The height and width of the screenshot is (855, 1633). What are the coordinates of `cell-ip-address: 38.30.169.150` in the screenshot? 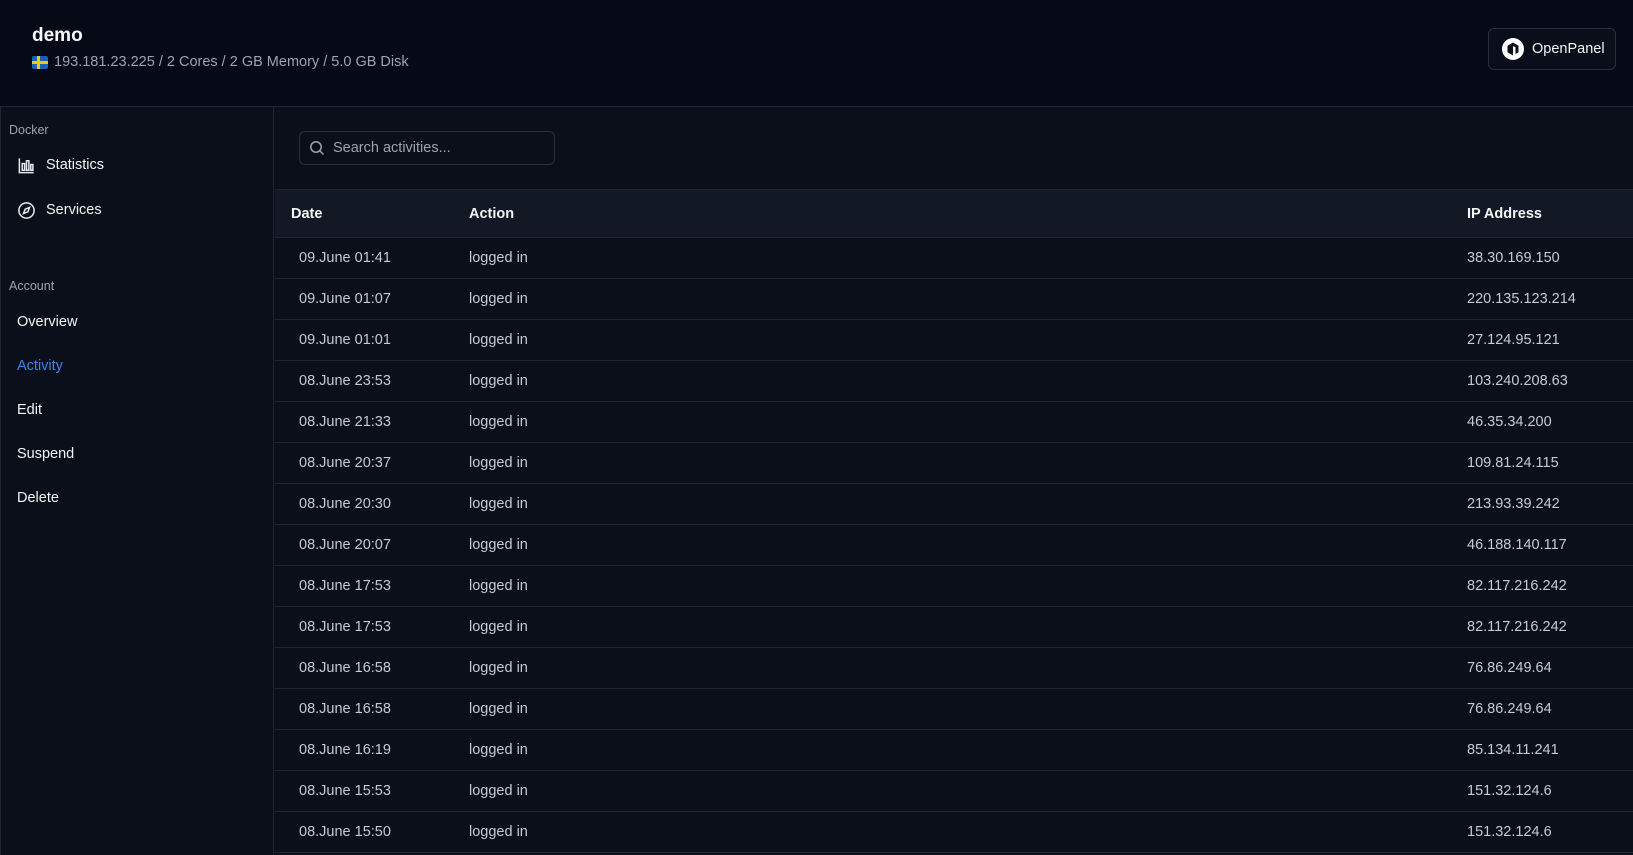 It's located at (1513, 258).